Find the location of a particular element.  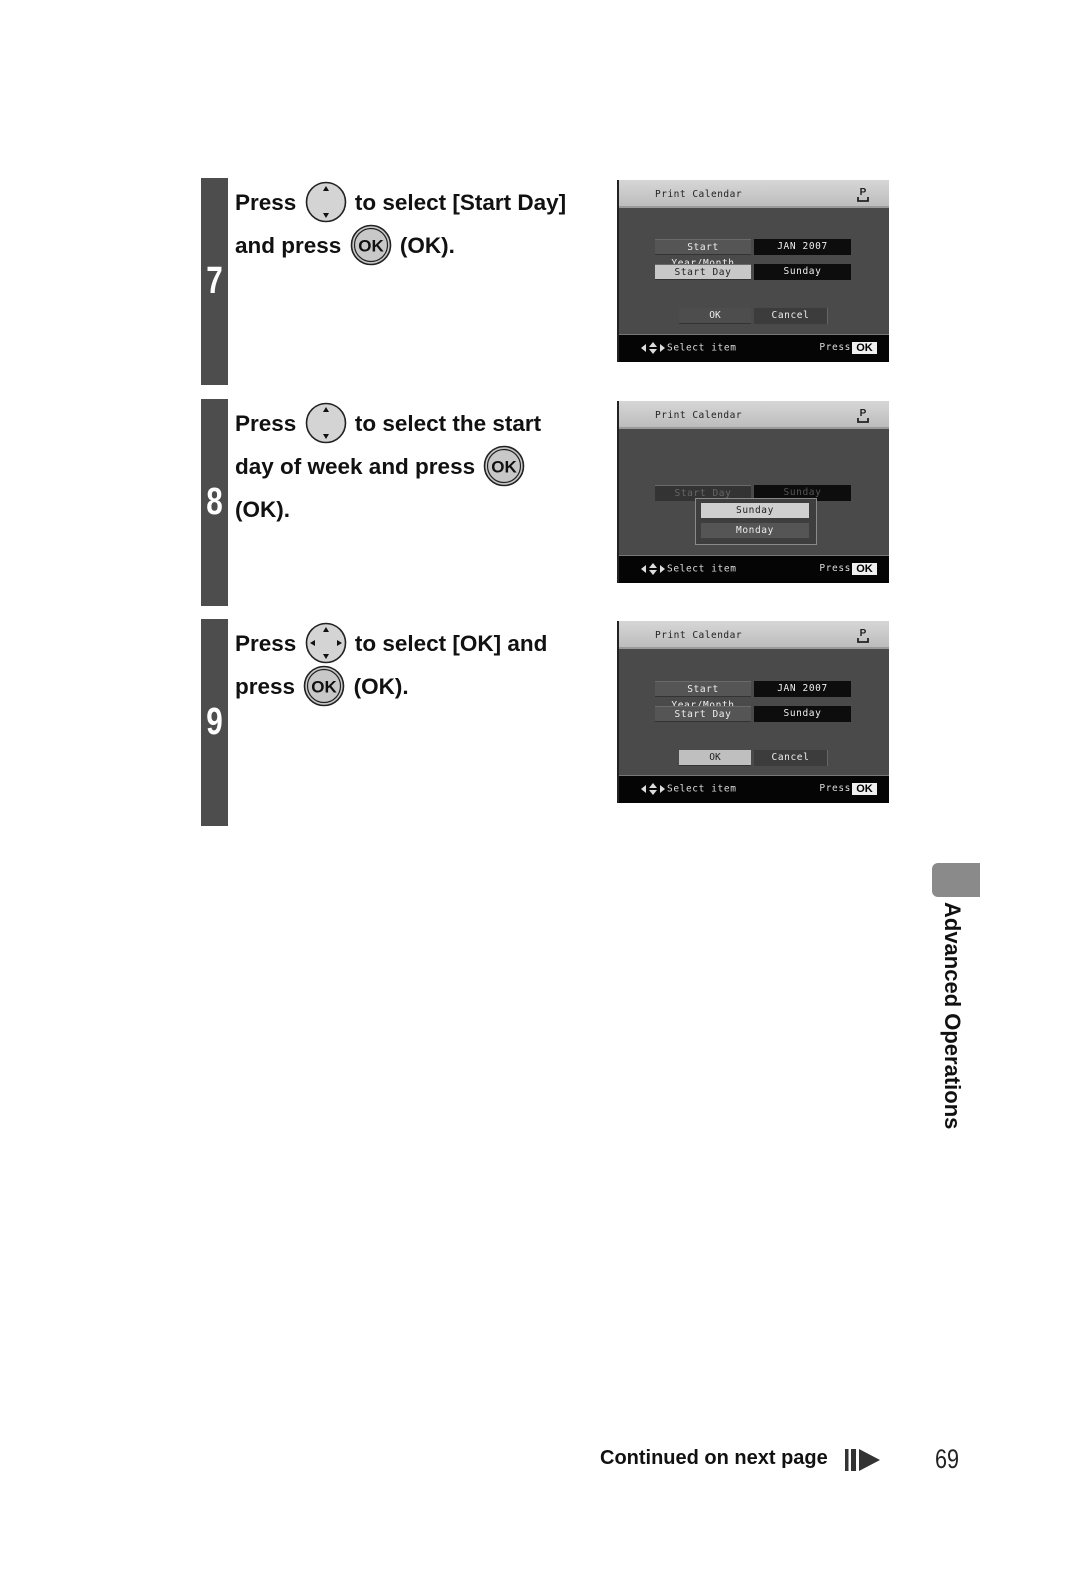

instruction-text: and press is located at coordinates (288, 246).